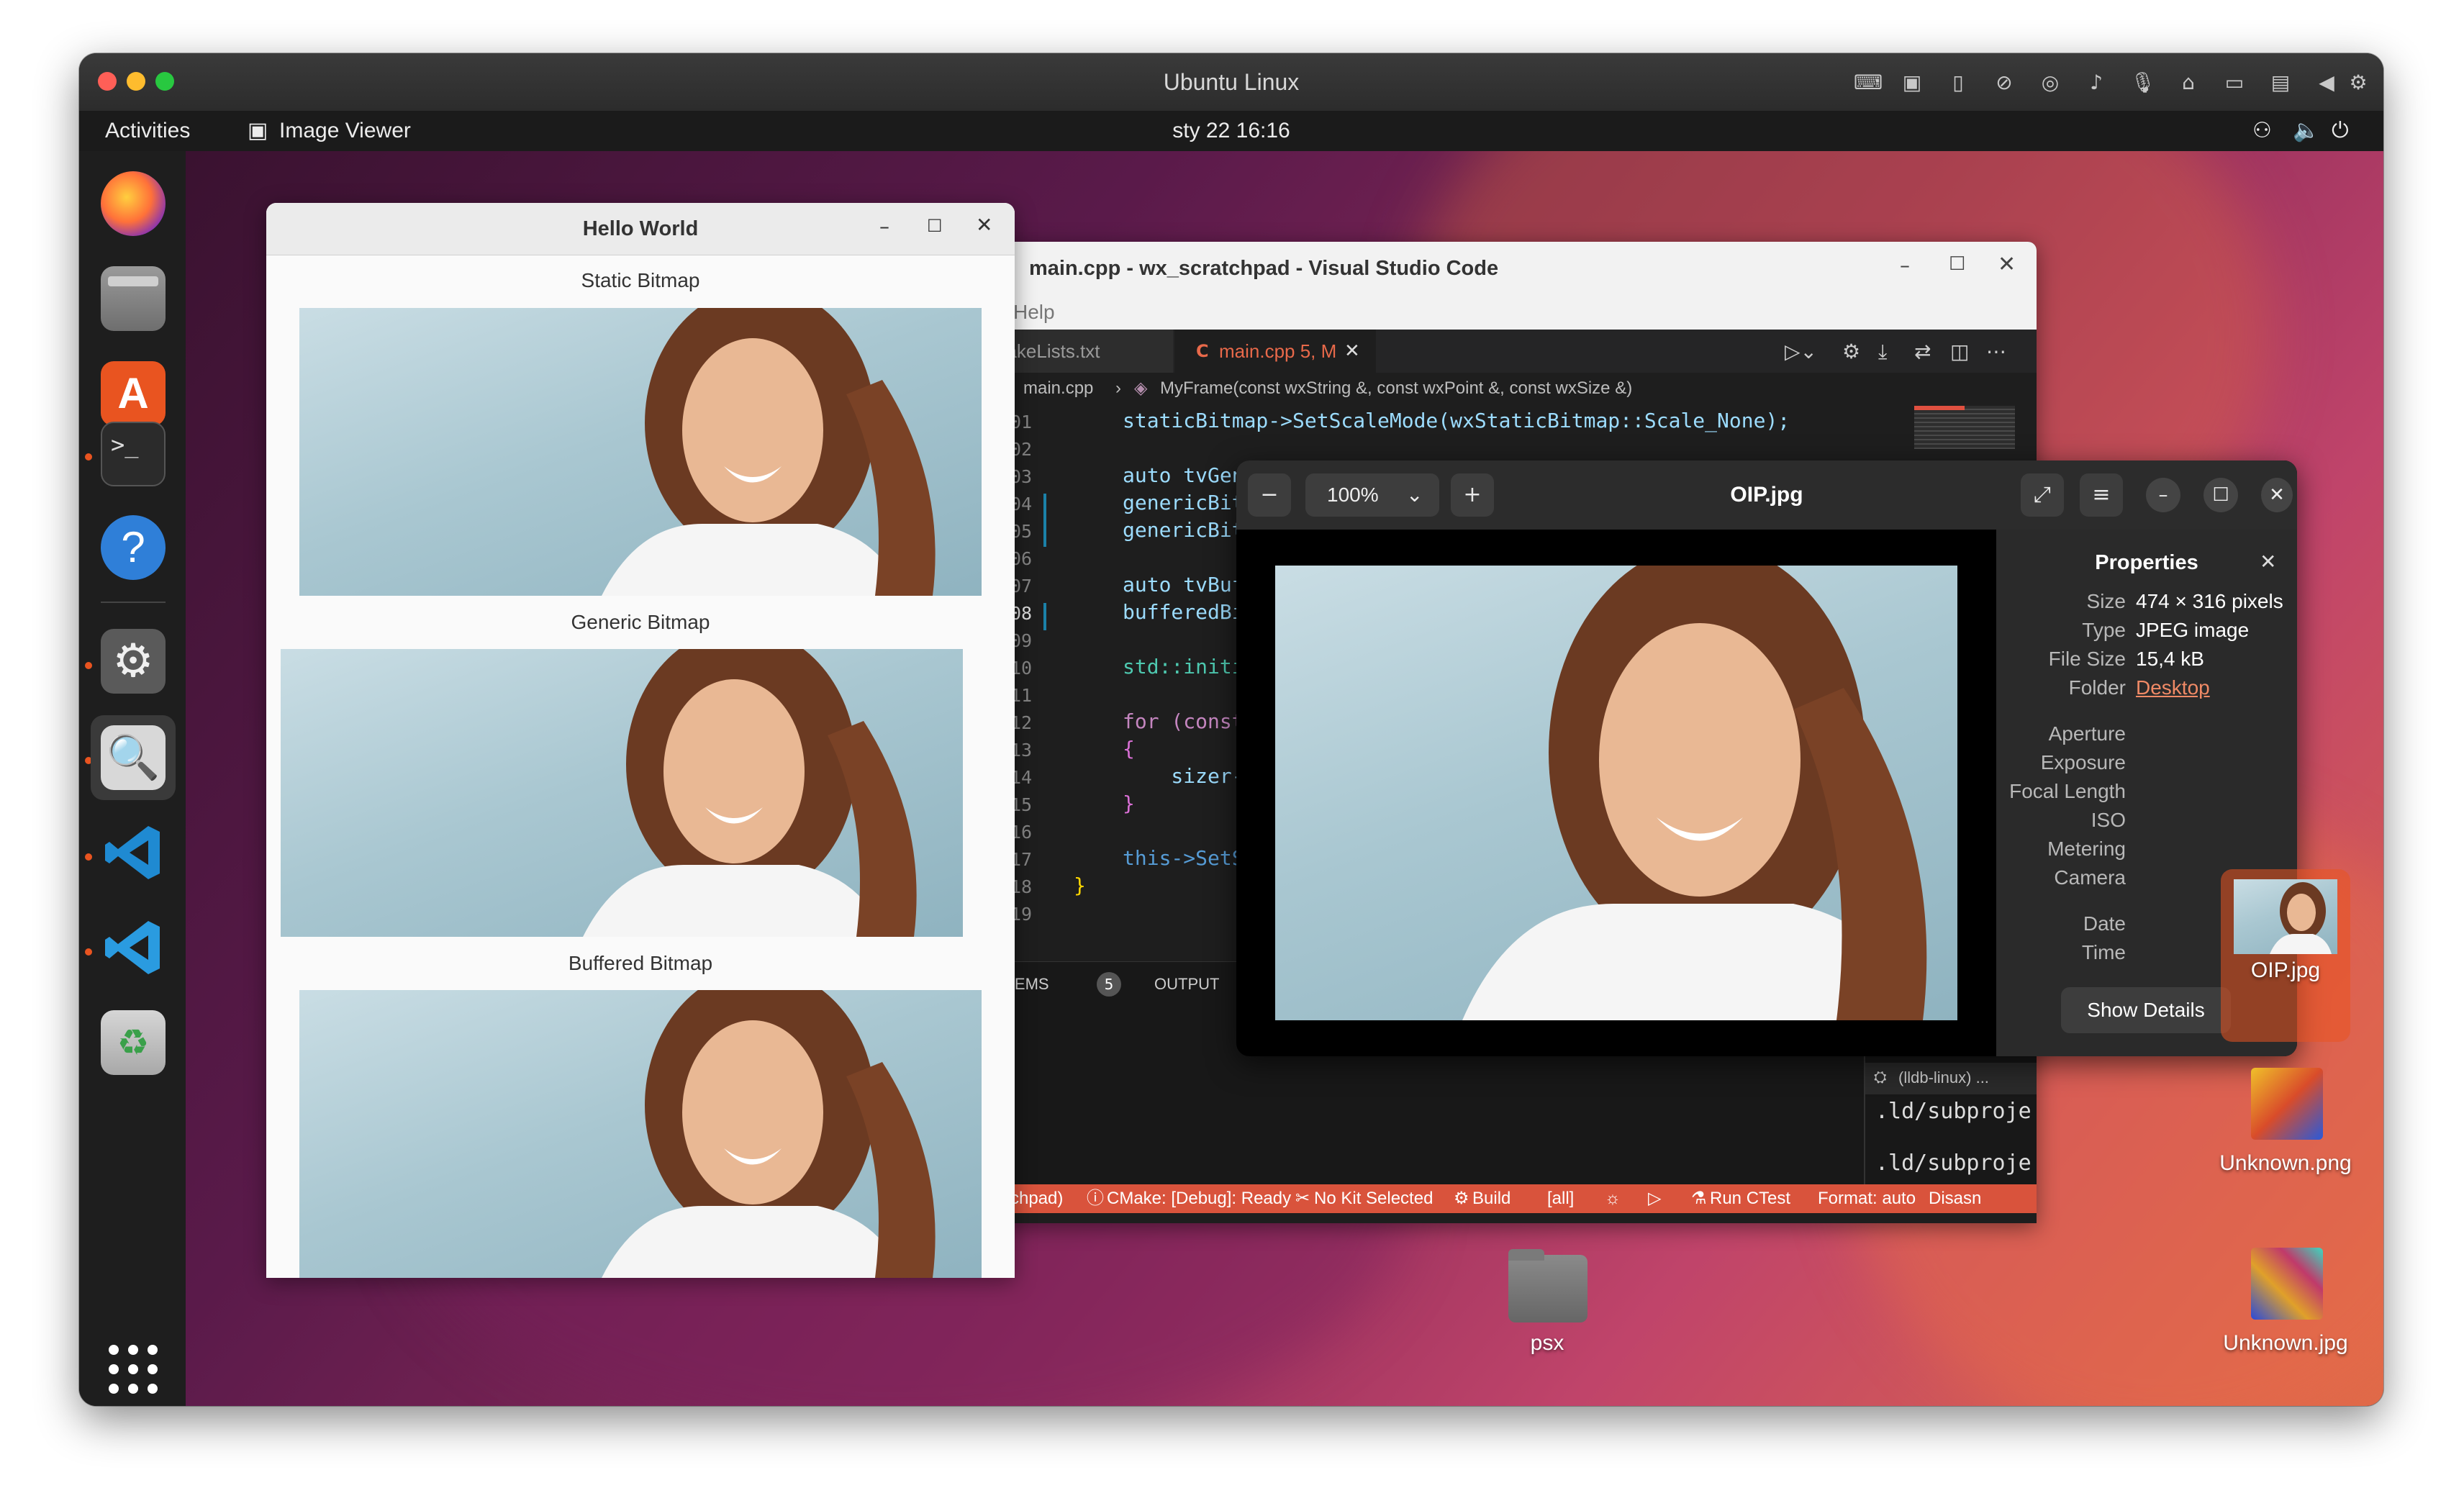 The image size is (2464, 1511). I want to click on download-icon: ⤓, so click(1882, 352).